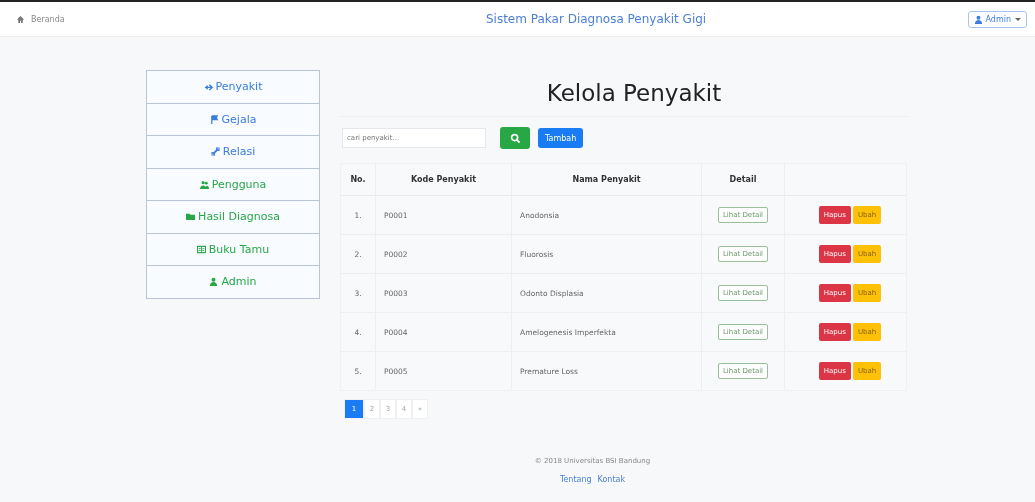  Describe the element at coordinates (233, 119) in the screenshot. I see `sidebar-item: Gejala` at that location.